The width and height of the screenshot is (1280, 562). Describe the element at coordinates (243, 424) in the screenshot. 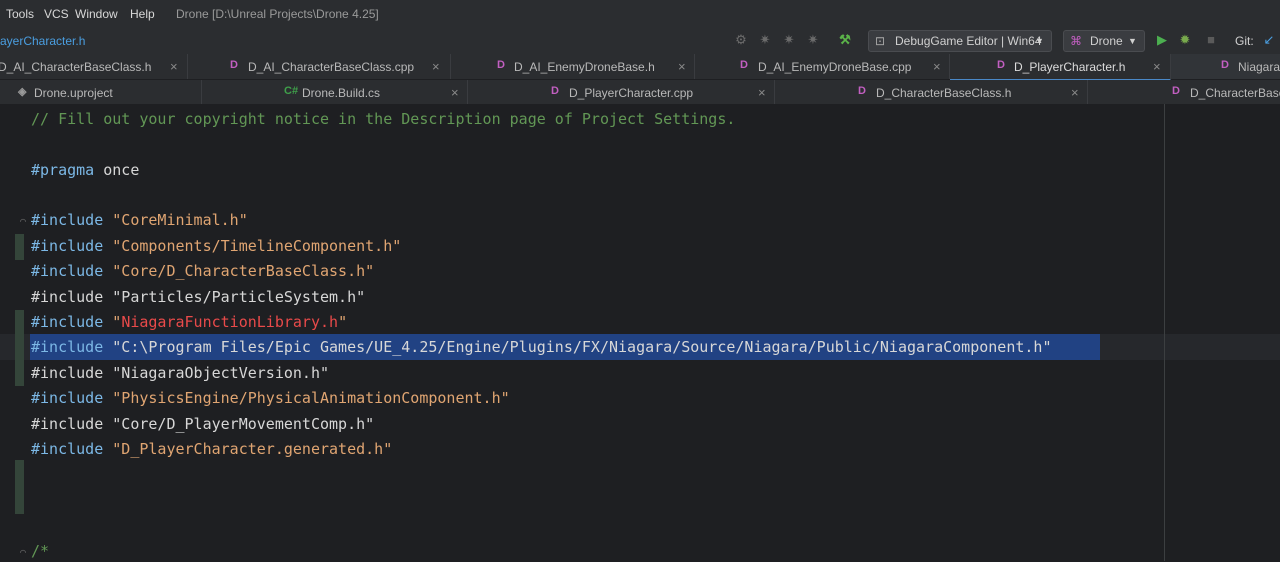

I see `include-path: "Core/D_PlayerMovementComp.h"` at that location.